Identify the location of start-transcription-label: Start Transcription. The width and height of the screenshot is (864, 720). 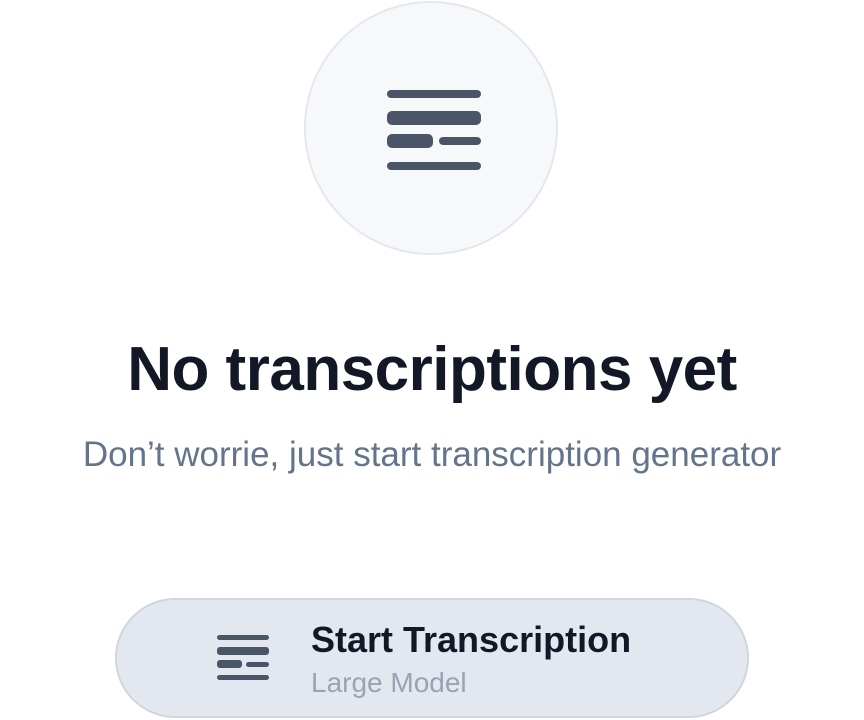
(471, 639).